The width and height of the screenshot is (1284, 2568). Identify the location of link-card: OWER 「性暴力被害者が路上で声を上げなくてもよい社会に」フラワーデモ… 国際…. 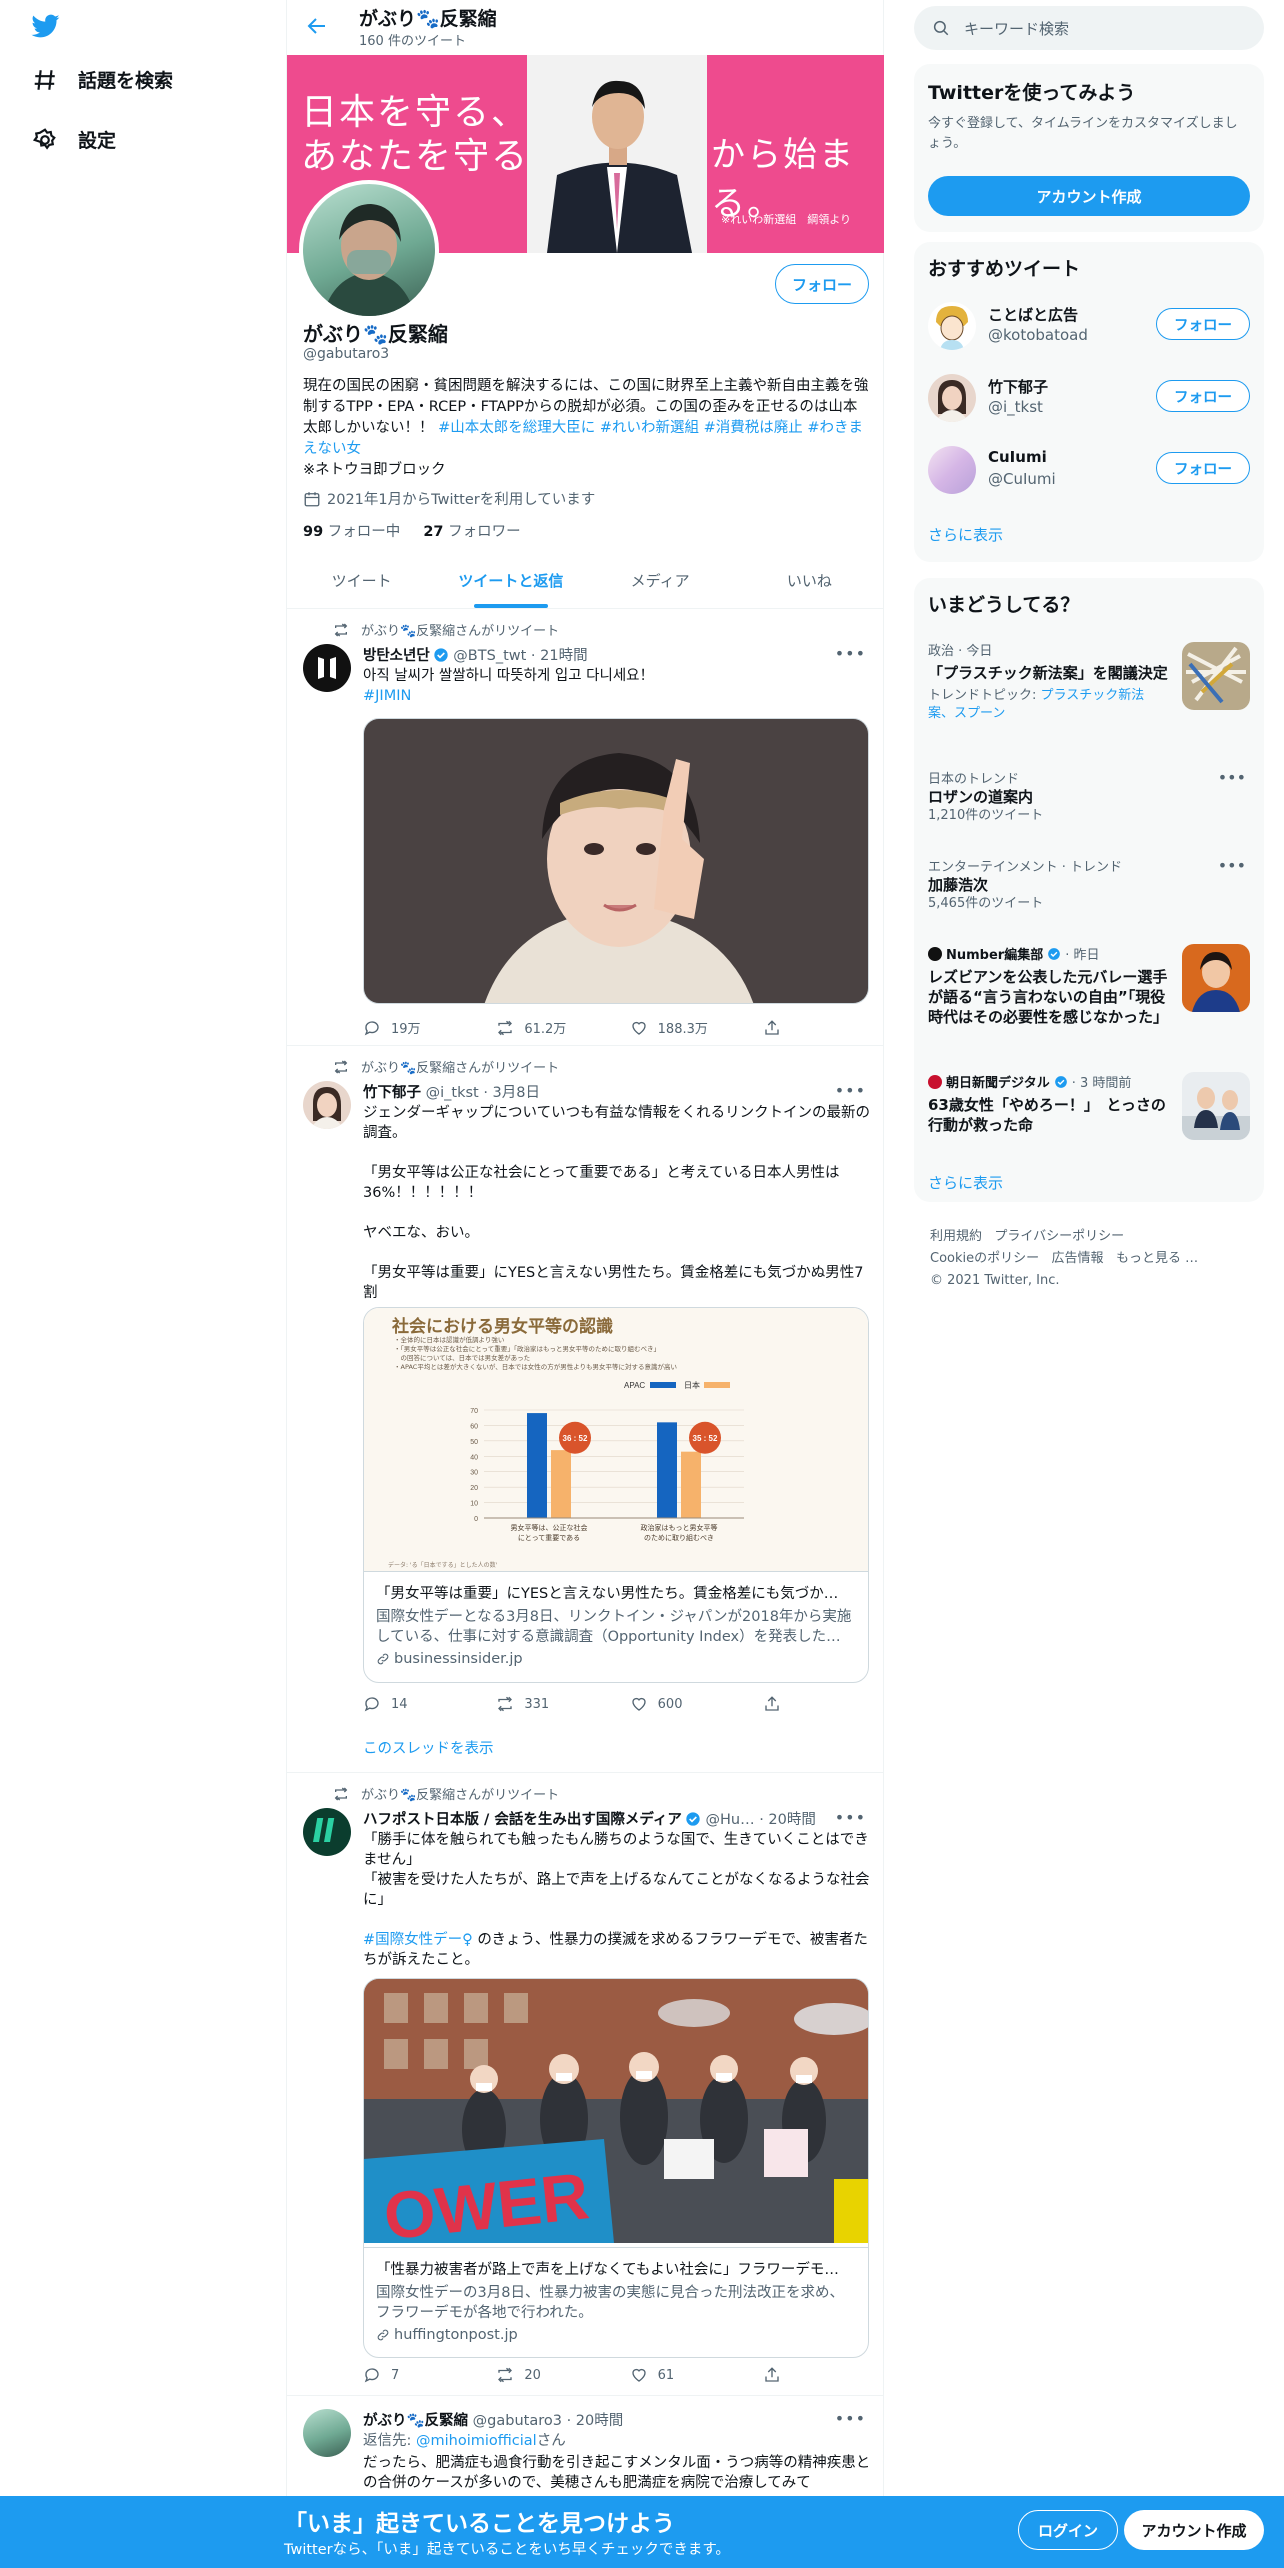
(616, 2168).